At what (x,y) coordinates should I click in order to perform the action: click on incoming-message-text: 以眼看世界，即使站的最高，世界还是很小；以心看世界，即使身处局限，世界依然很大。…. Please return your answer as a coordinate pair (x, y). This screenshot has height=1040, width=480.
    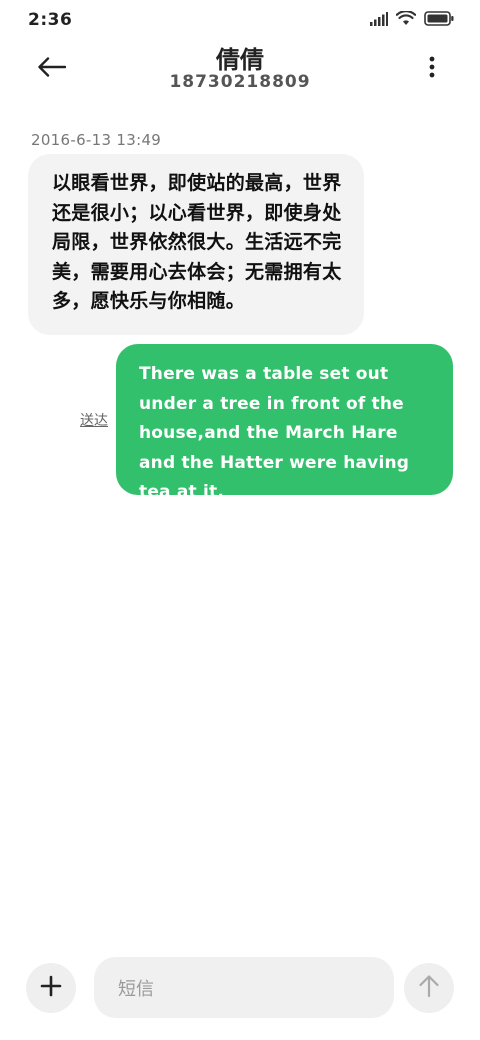
    Looking at the image, I should click on (197, 242).